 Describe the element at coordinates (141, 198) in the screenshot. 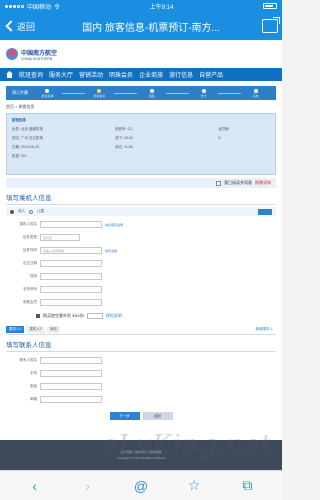

I see `passenger-section-title: 填写乘机人信息` at that location.